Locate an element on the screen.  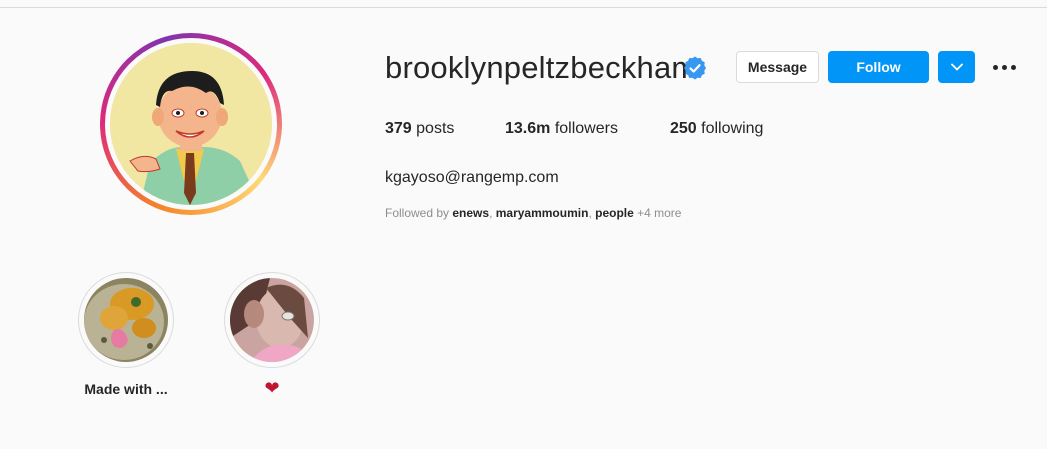
posts-label: posts is located at coordinates (435, 128).